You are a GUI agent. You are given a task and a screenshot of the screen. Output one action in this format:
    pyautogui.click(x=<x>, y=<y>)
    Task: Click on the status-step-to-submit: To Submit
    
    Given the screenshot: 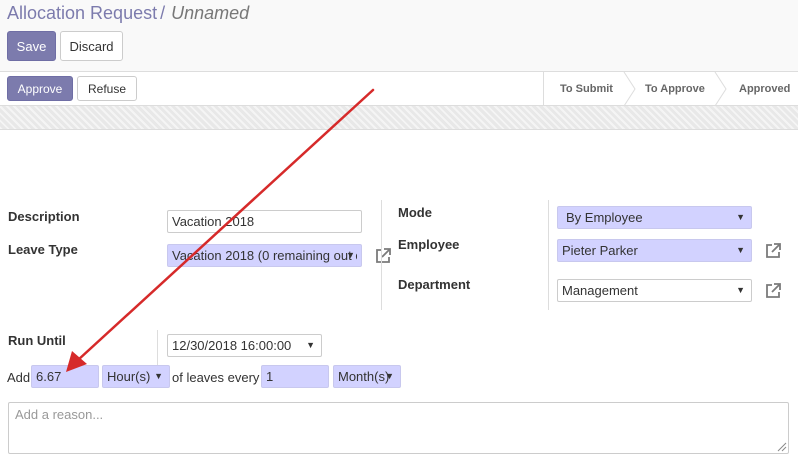 What is the action you would take?
    pyautogui.click(x=586, y=89)
    